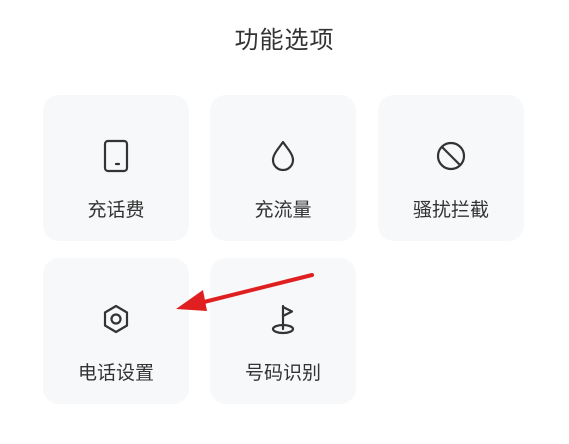 Image resolution: width=569 pixels, height=444 pixels. I want to click on tile-label: 充流量, so click(283, 210).